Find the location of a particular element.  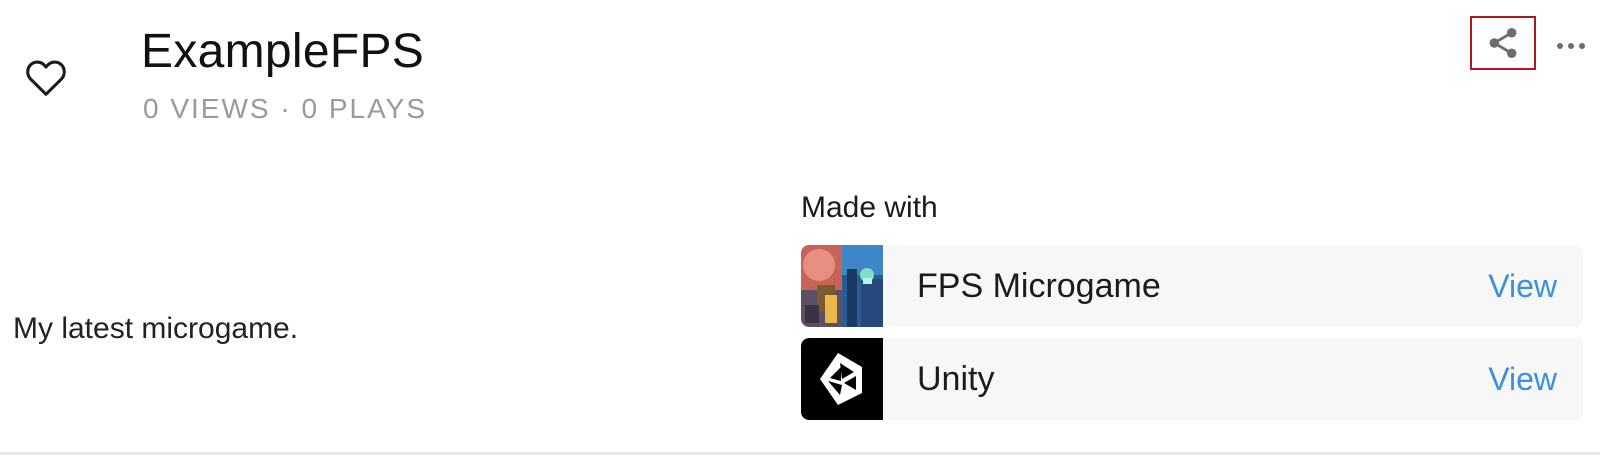

project-description: My latest microgame. is located at coordinates (156, 328).